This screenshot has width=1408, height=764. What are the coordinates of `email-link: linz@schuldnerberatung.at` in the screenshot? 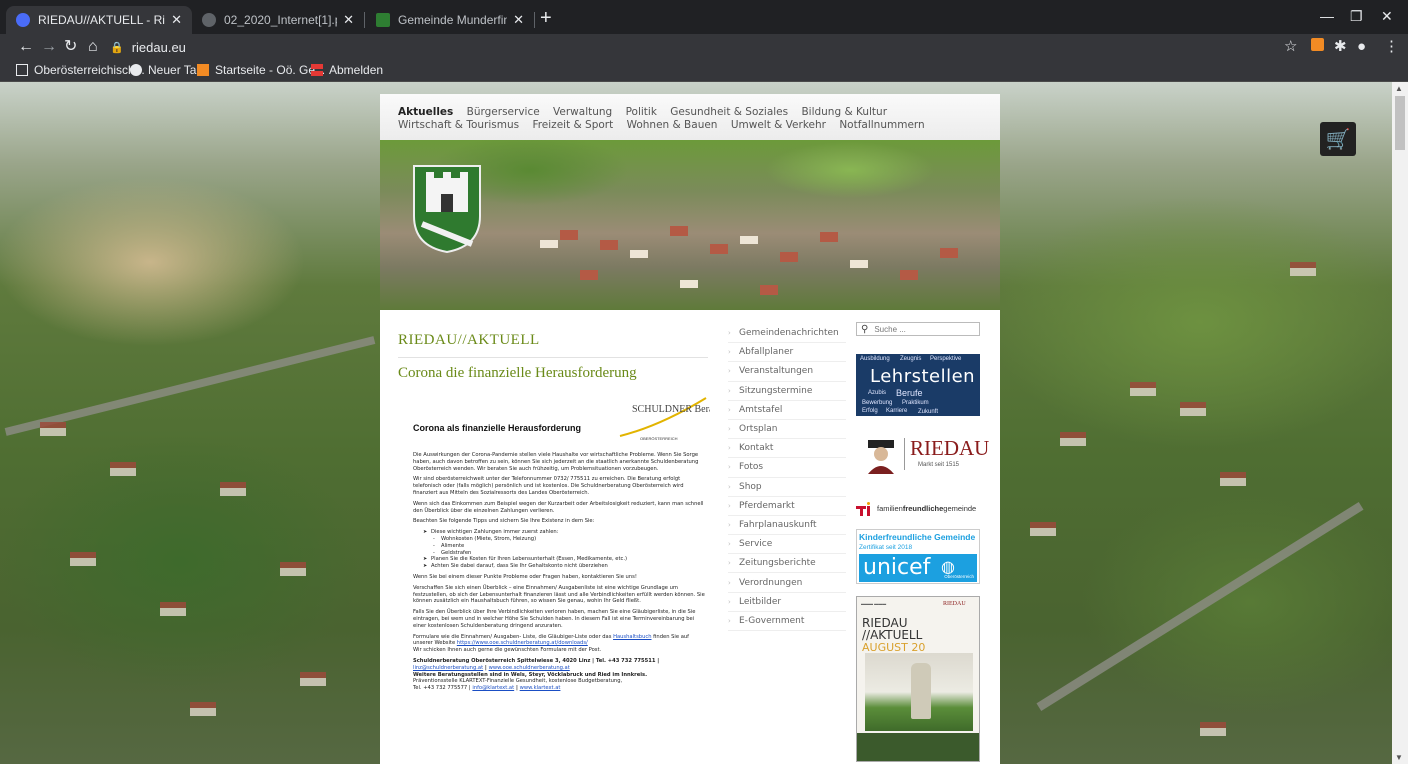 It's located at (448, 668).